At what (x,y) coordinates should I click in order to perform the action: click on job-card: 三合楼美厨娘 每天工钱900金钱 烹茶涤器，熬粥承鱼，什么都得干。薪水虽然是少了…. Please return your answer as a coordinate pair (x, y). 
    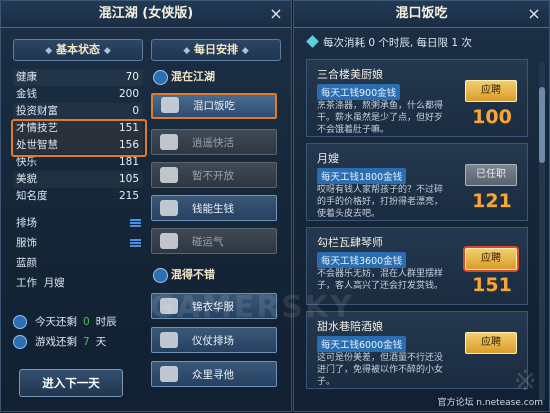
    Looking at the image, I should click on (417, 98).